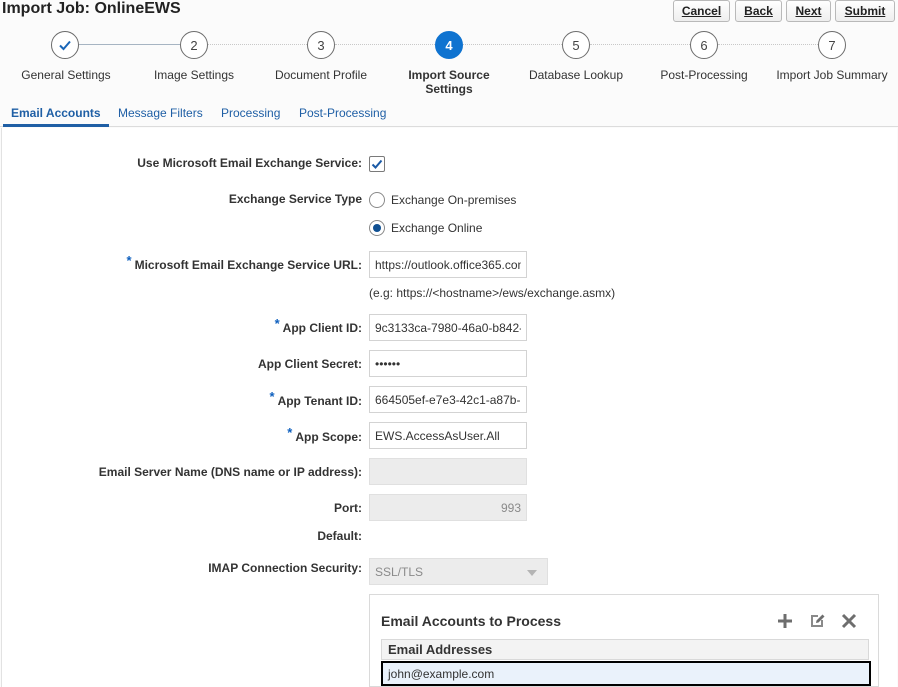  I want to click on scope-label: * App Scope:, so click(324, 434).